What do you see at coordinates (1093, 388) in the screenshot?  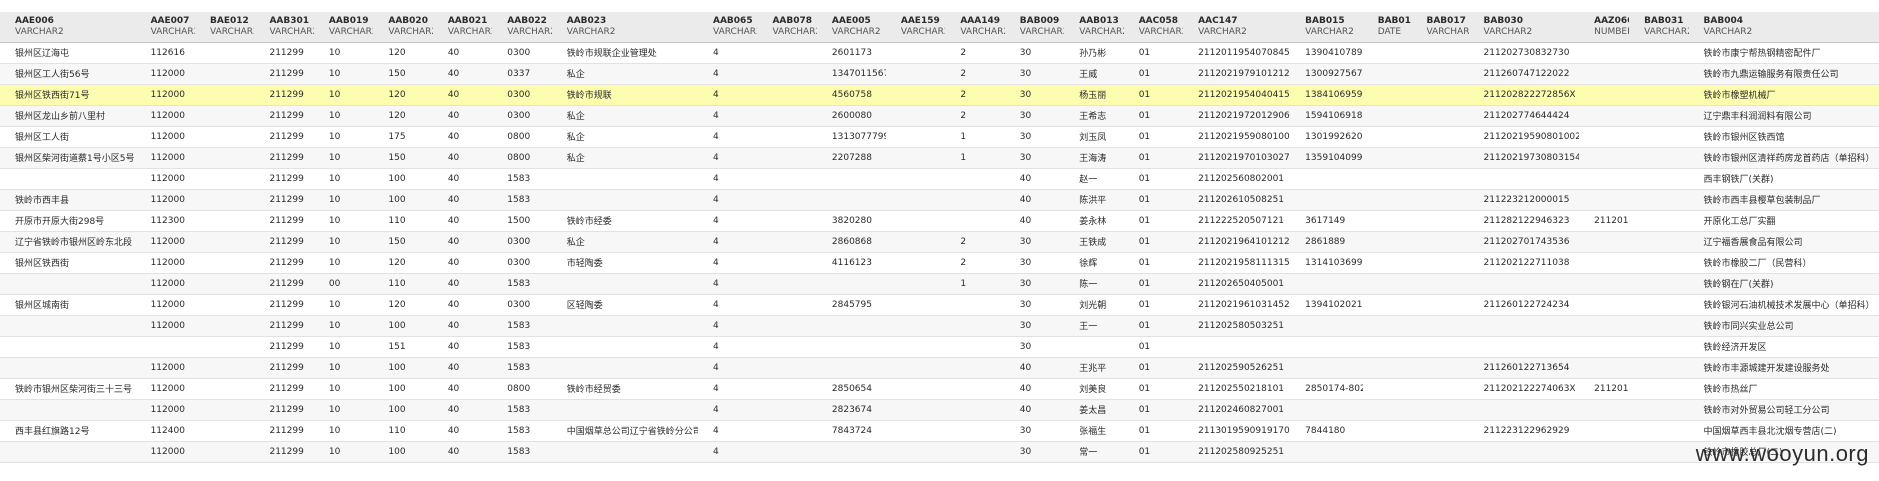 I see `table-cell: 刘美良` at bounding box center [1093, 388].